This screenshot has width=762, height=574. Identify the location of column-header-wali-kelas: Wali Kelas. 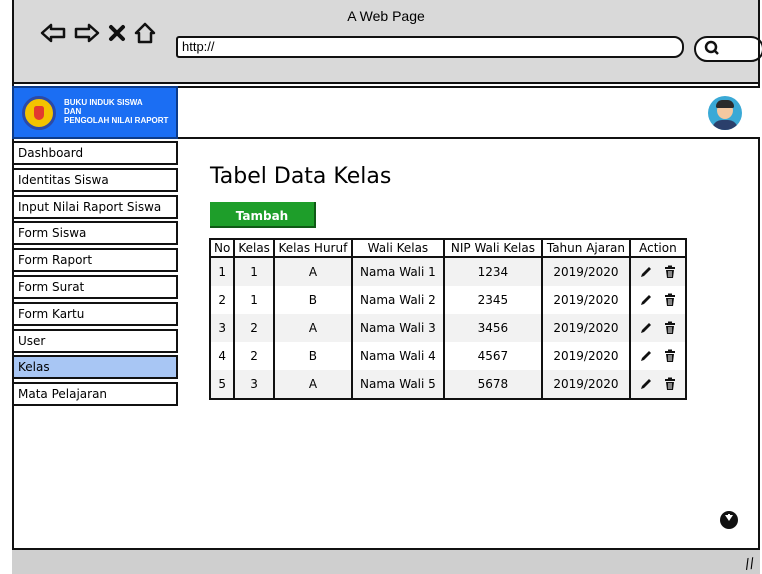
(397, 248).